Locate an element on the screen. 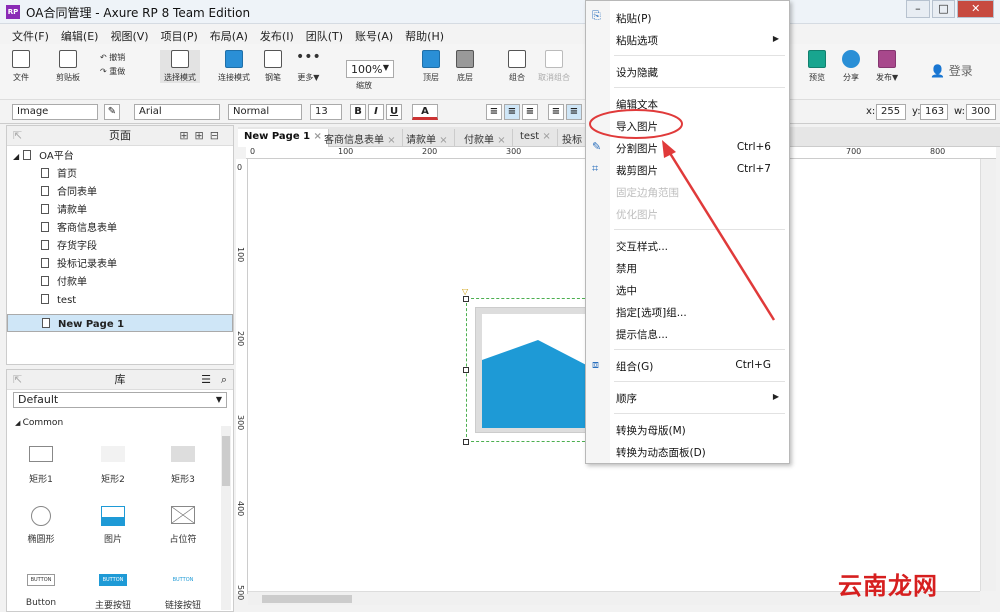 This screenshot has height=612, width=1000. annotation-ellipse is located at coordinates (636, 124).